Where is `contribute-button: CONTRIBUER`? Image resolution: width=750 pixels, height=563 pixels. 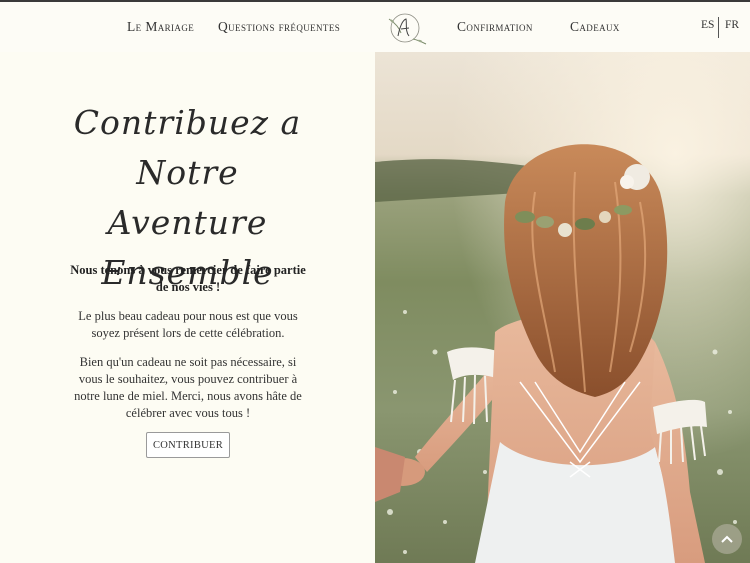 contribute-button: CONTRIBUER is located at coordinates (188, 445).